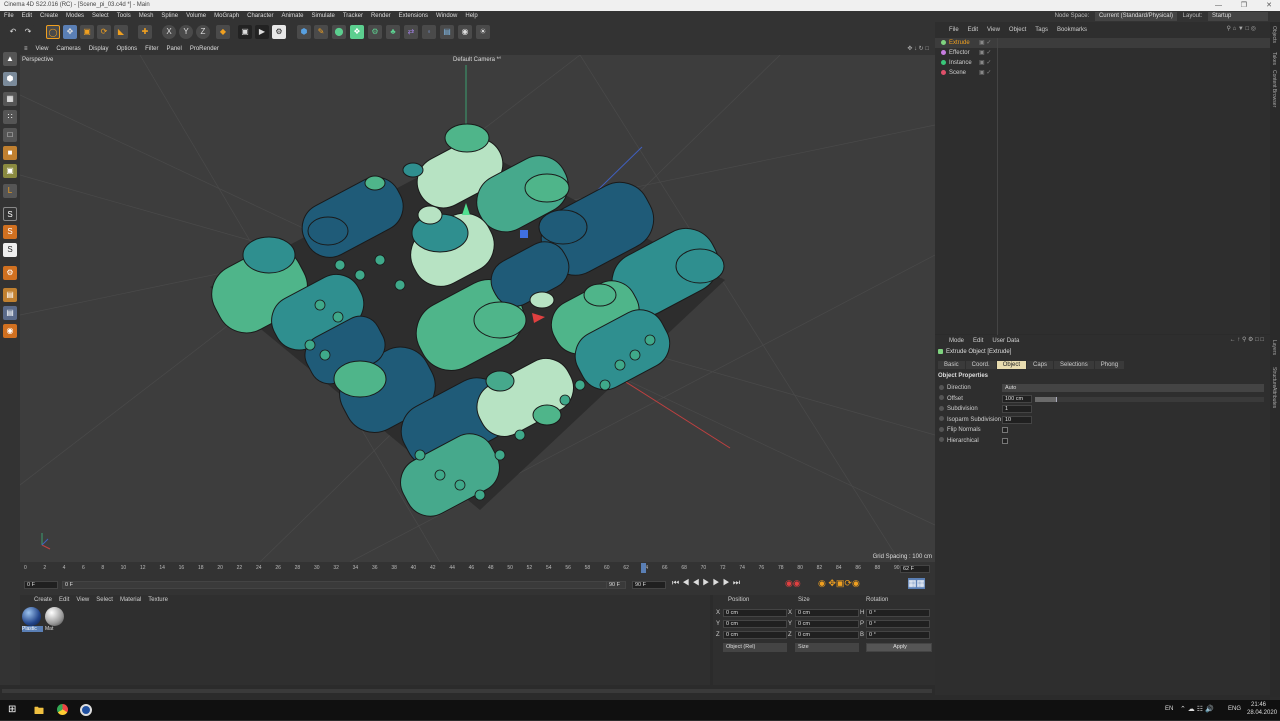 The width and height of the screenshot is (1280, 721). What do you see at coordinates (1234, 709) in the screenshot?
I see `input-language: ENG` at bounding box center [1234, 709].